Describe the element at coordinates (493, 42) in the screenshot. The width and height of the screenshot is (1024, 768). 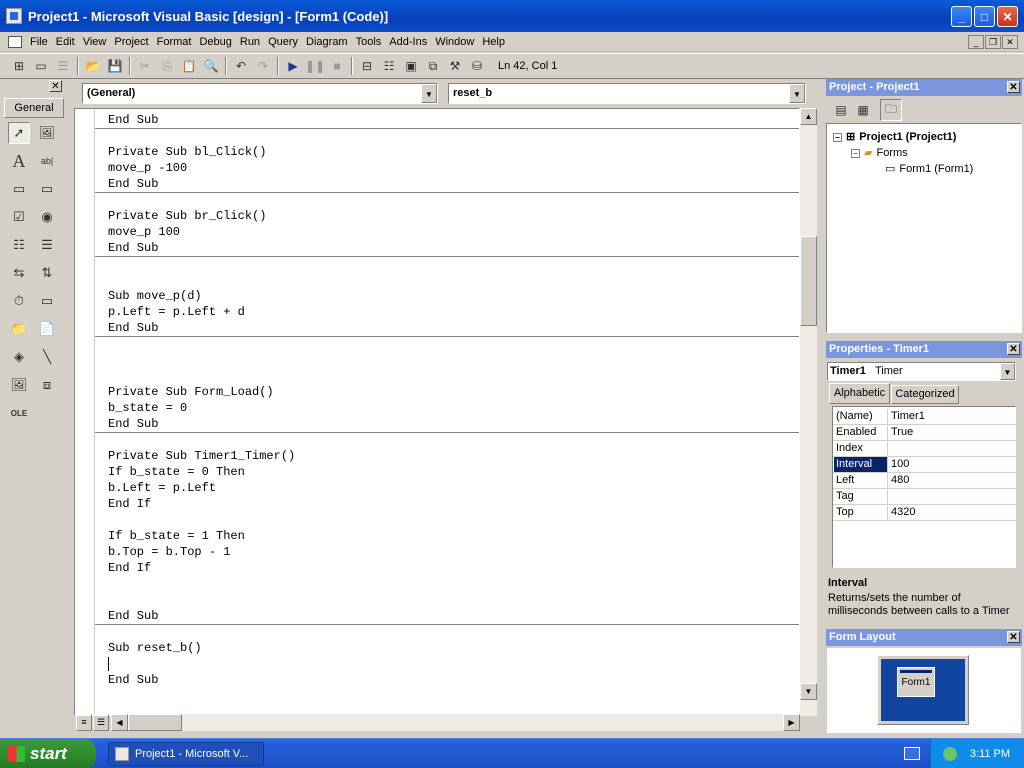
I see `menu-help: Help` at that location.